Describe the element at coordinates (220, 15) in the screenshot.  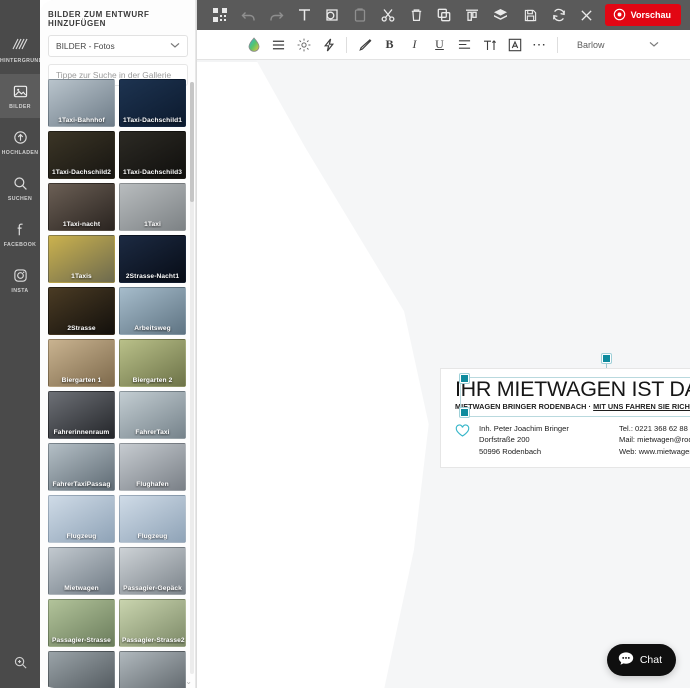
I see `qr-icon` at that location.